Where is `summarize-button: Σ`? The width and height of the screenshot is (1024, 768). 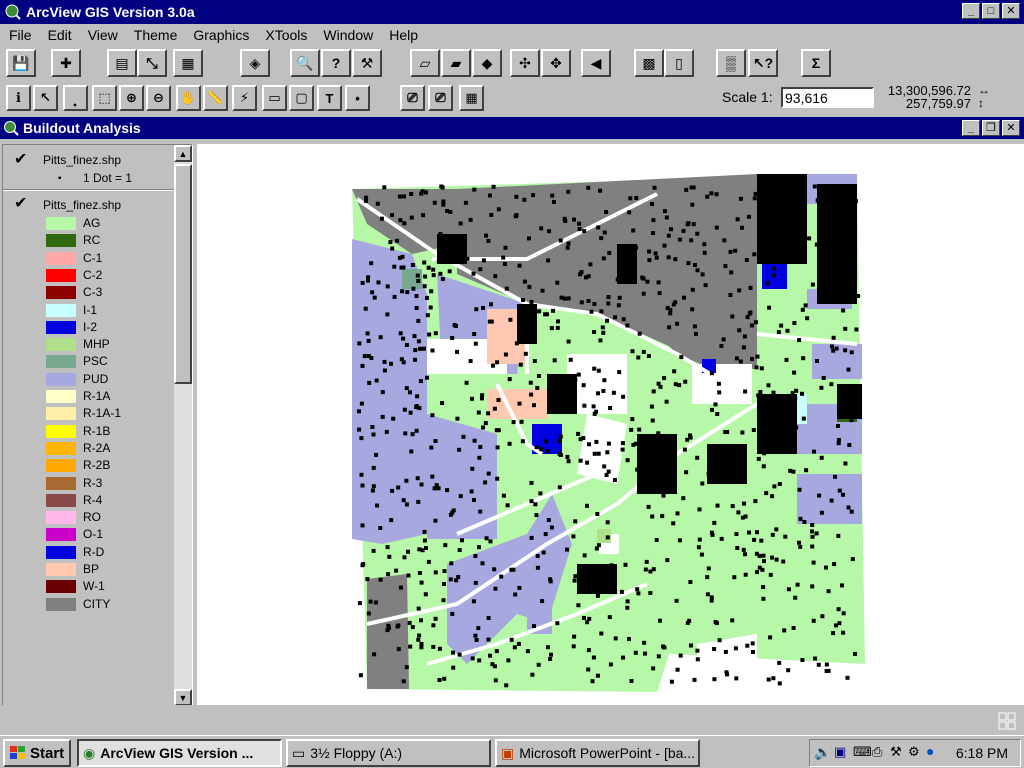 summarize-button: Σ is located at coordinates (816, 63).